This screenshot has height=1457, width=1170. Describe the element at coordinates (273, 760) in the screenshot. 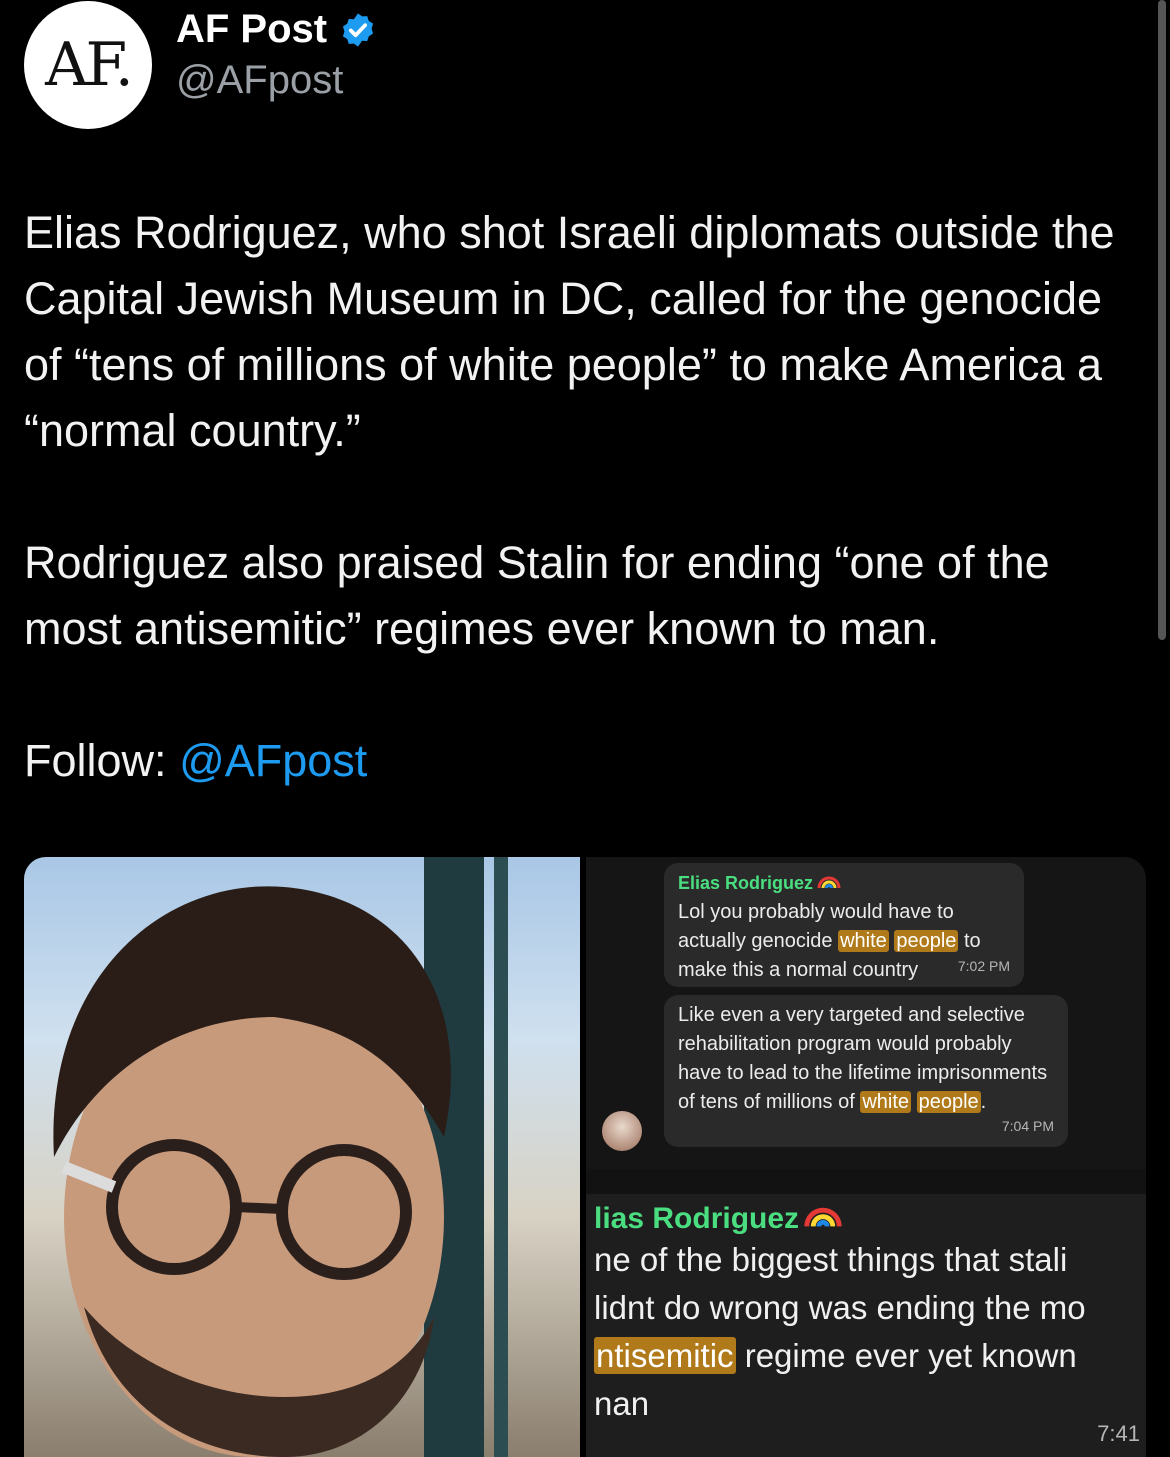

I see `follow-handle-link: @AFpost` at that location.